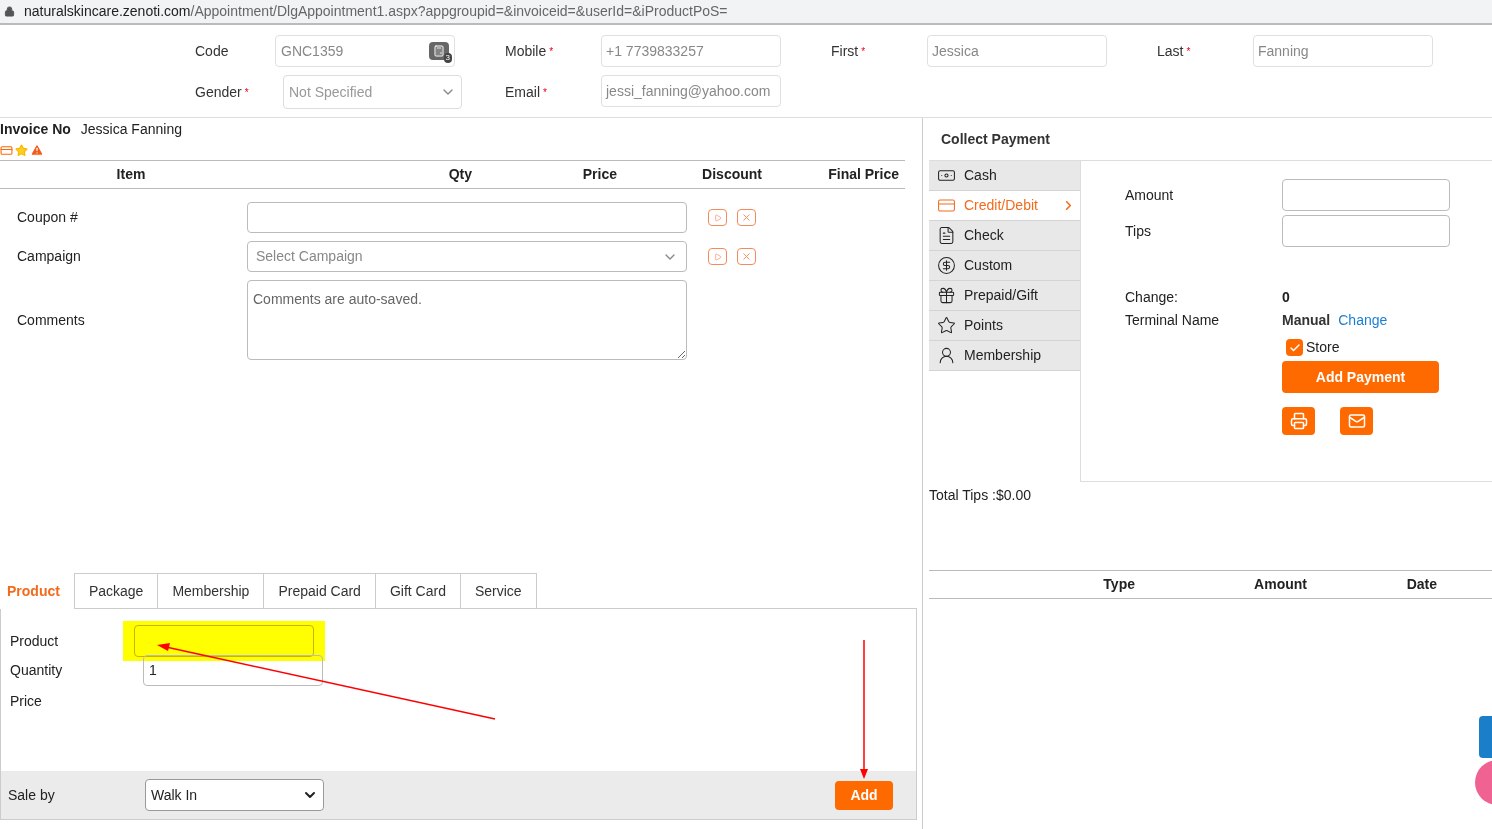  I want to click on payment-method: Prepaid/Gift, so click(1004, 296).